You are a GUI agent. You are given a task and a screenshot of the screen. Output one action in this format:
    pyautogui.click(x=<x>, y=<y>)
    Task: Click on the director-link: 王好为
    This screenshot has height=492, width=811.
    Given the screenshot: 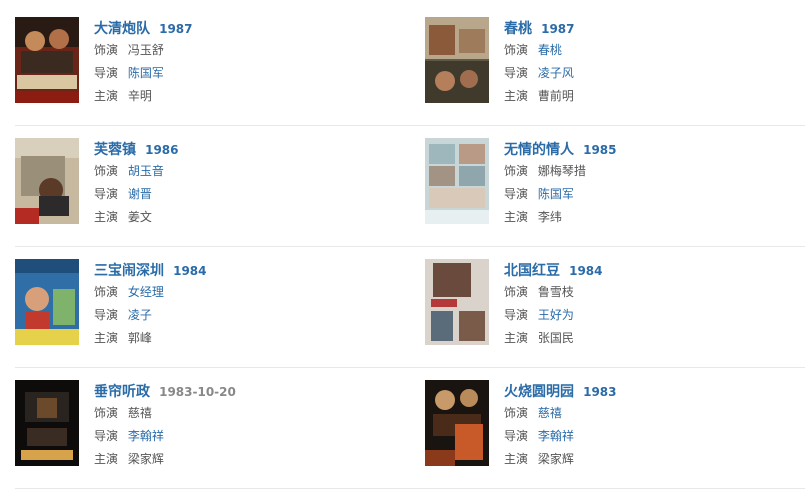 What is the action you would take?
    pyautogui.click(x=556, y=315)
    